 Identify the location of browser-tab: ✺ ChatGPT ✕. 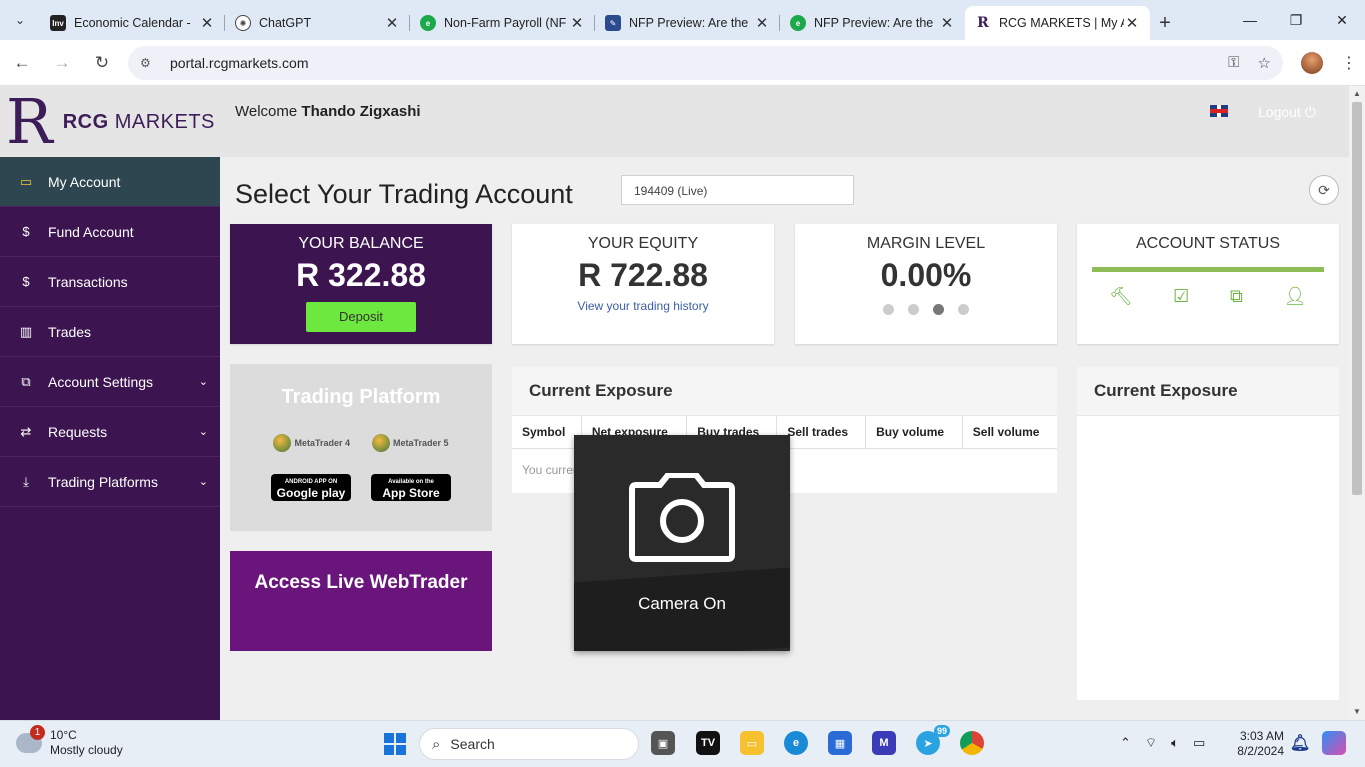
(317, 23).